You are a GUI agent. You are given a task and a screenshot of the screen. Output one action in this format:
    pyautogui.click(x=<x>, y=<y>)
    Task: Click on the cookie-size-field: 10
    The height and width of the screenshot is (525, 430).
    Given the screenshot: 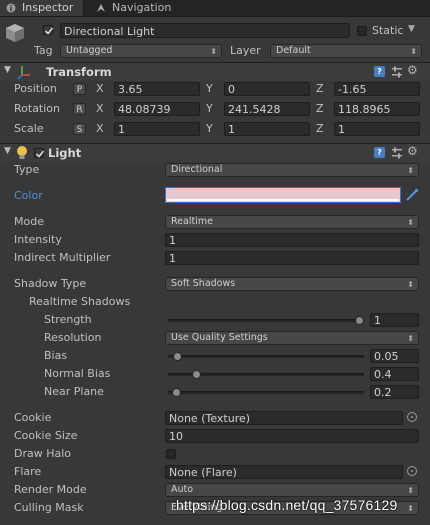 What is the action you would take?
    pyautogui.click(x=292, y=436)
    